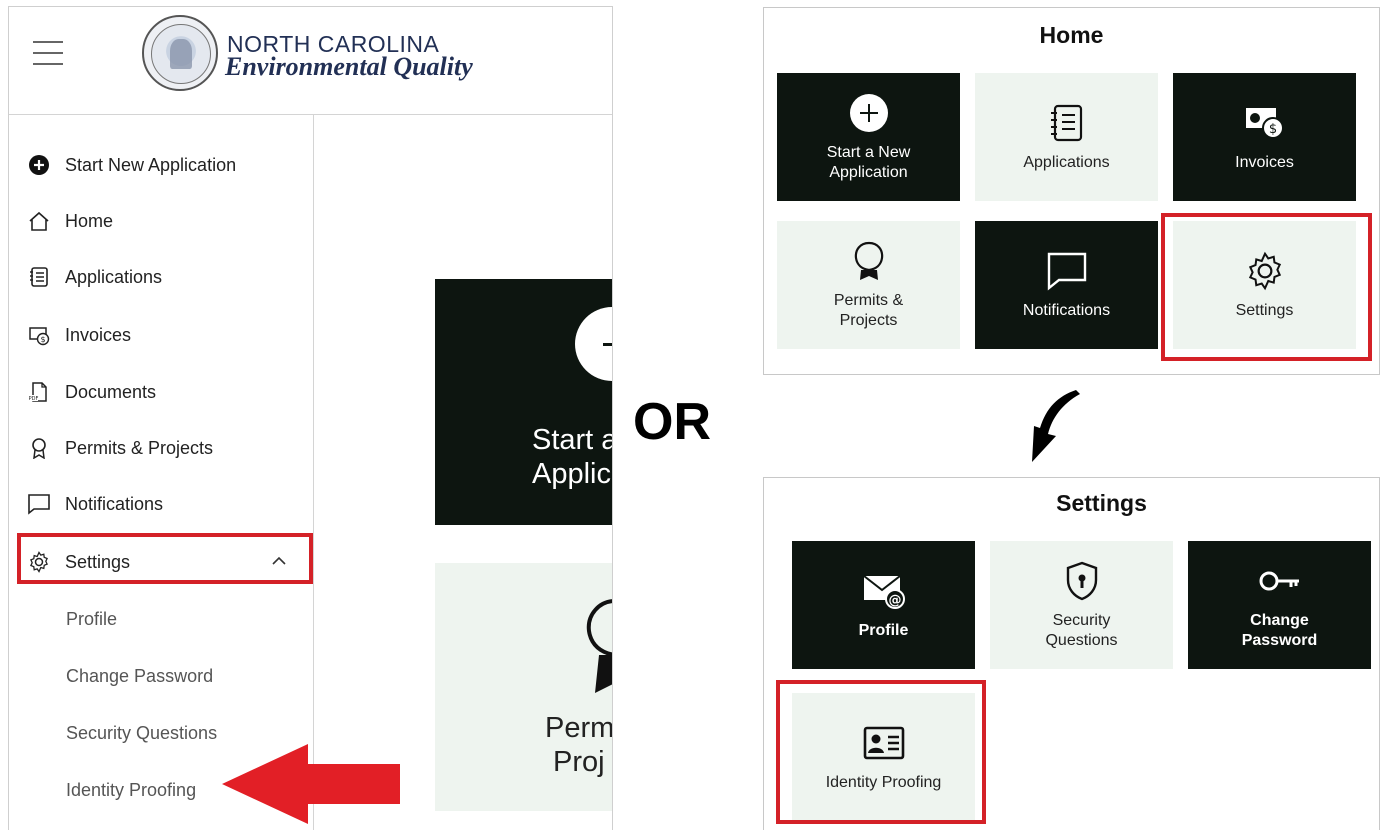  I want to click on home-panel-title: Home, so click(1071, 35).